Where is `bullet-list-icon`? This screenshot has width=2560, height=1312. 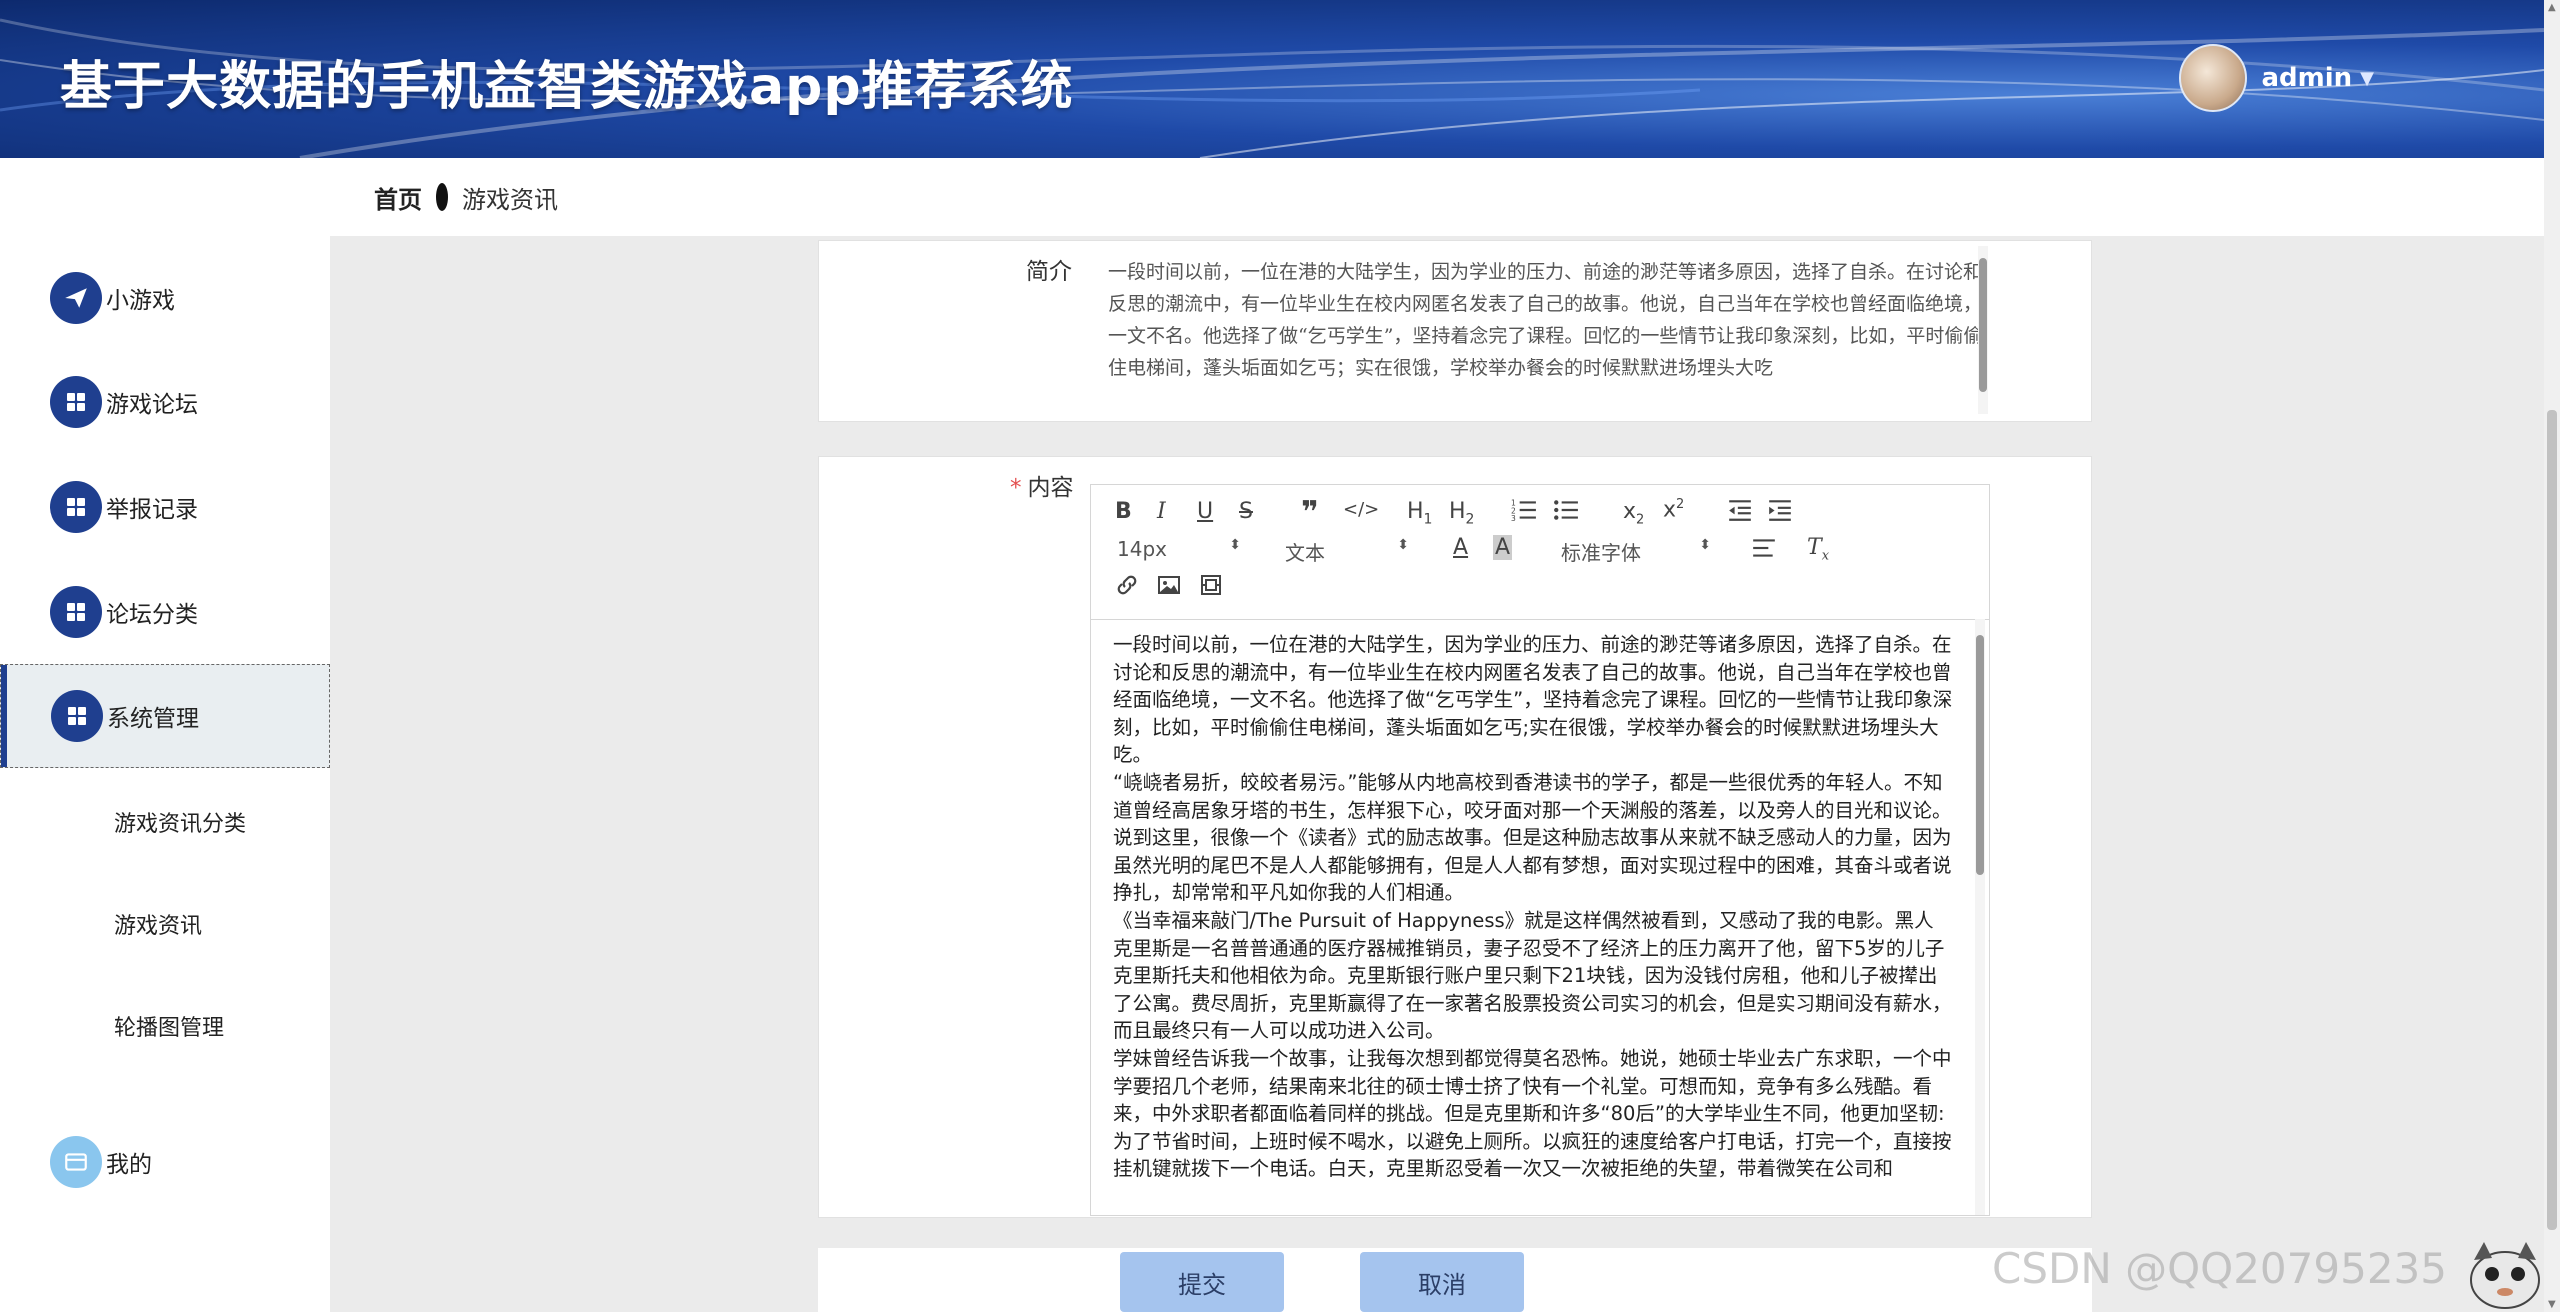
bullet-list-icon is located at coordinates (1566, 513).